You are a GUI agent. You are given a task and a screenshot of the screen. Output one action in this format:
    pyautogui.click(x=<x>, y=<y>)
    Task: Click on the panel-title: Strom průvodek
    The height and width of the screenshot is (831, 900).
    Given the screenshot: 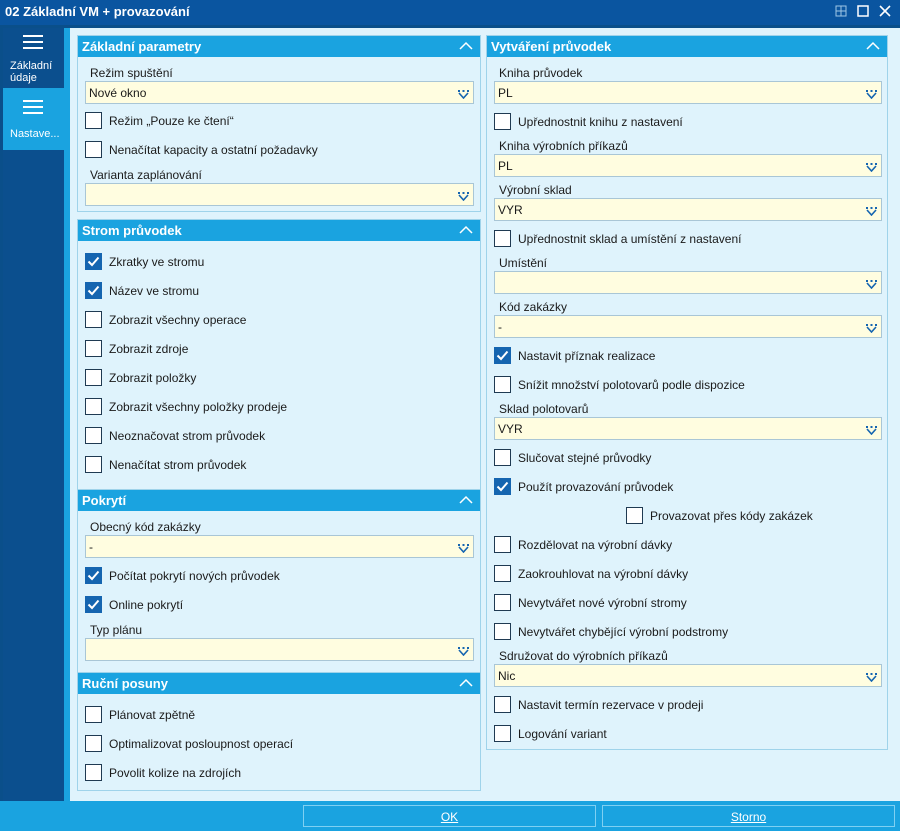 What is the action you would take?
    pyautogui.click(x=132, y=230)
    